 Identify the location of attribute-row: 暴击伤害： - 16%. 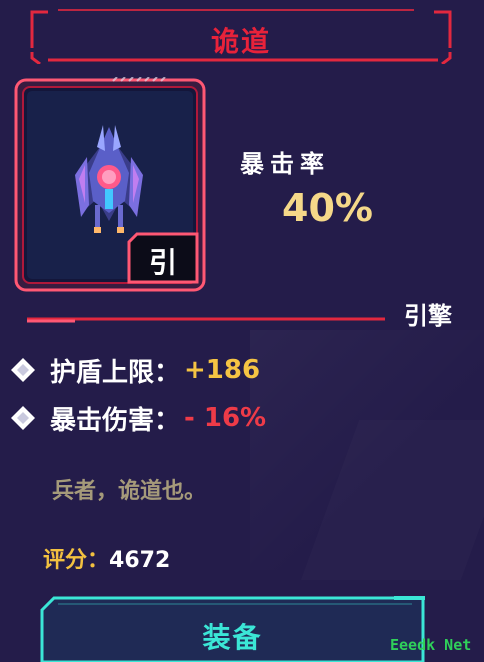
(138, 418).